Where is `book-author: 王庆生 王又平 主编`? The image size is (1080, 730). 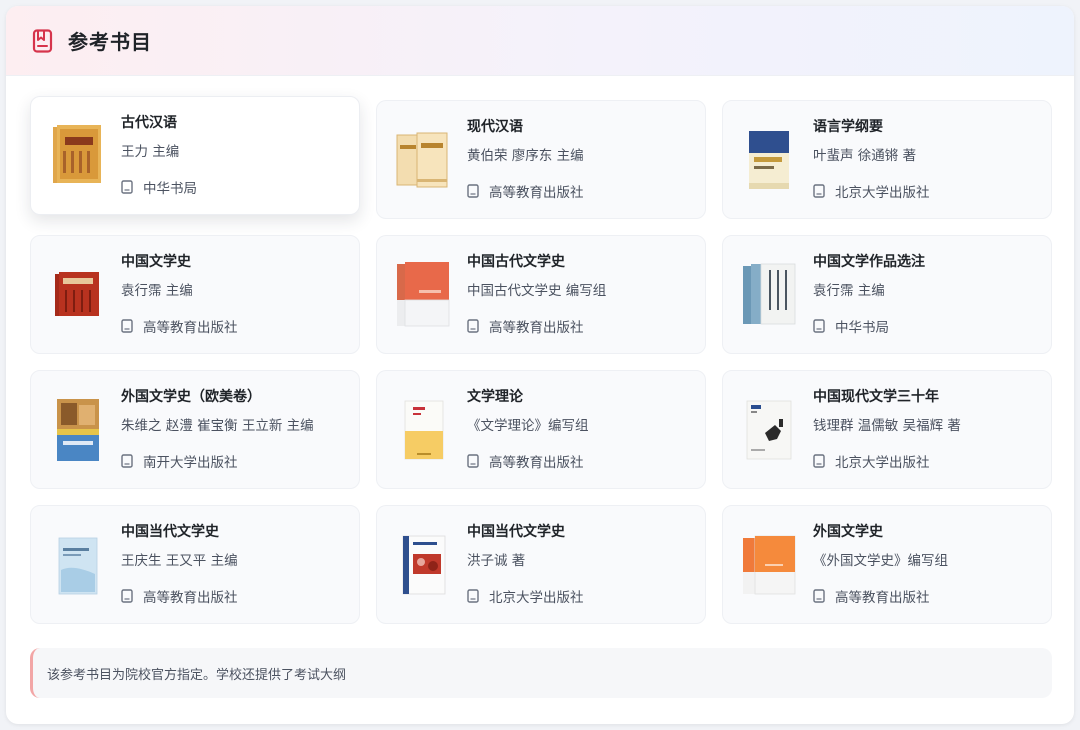
book-author: 王庆生 王又平 主编 is located at coordinates (179, 561).